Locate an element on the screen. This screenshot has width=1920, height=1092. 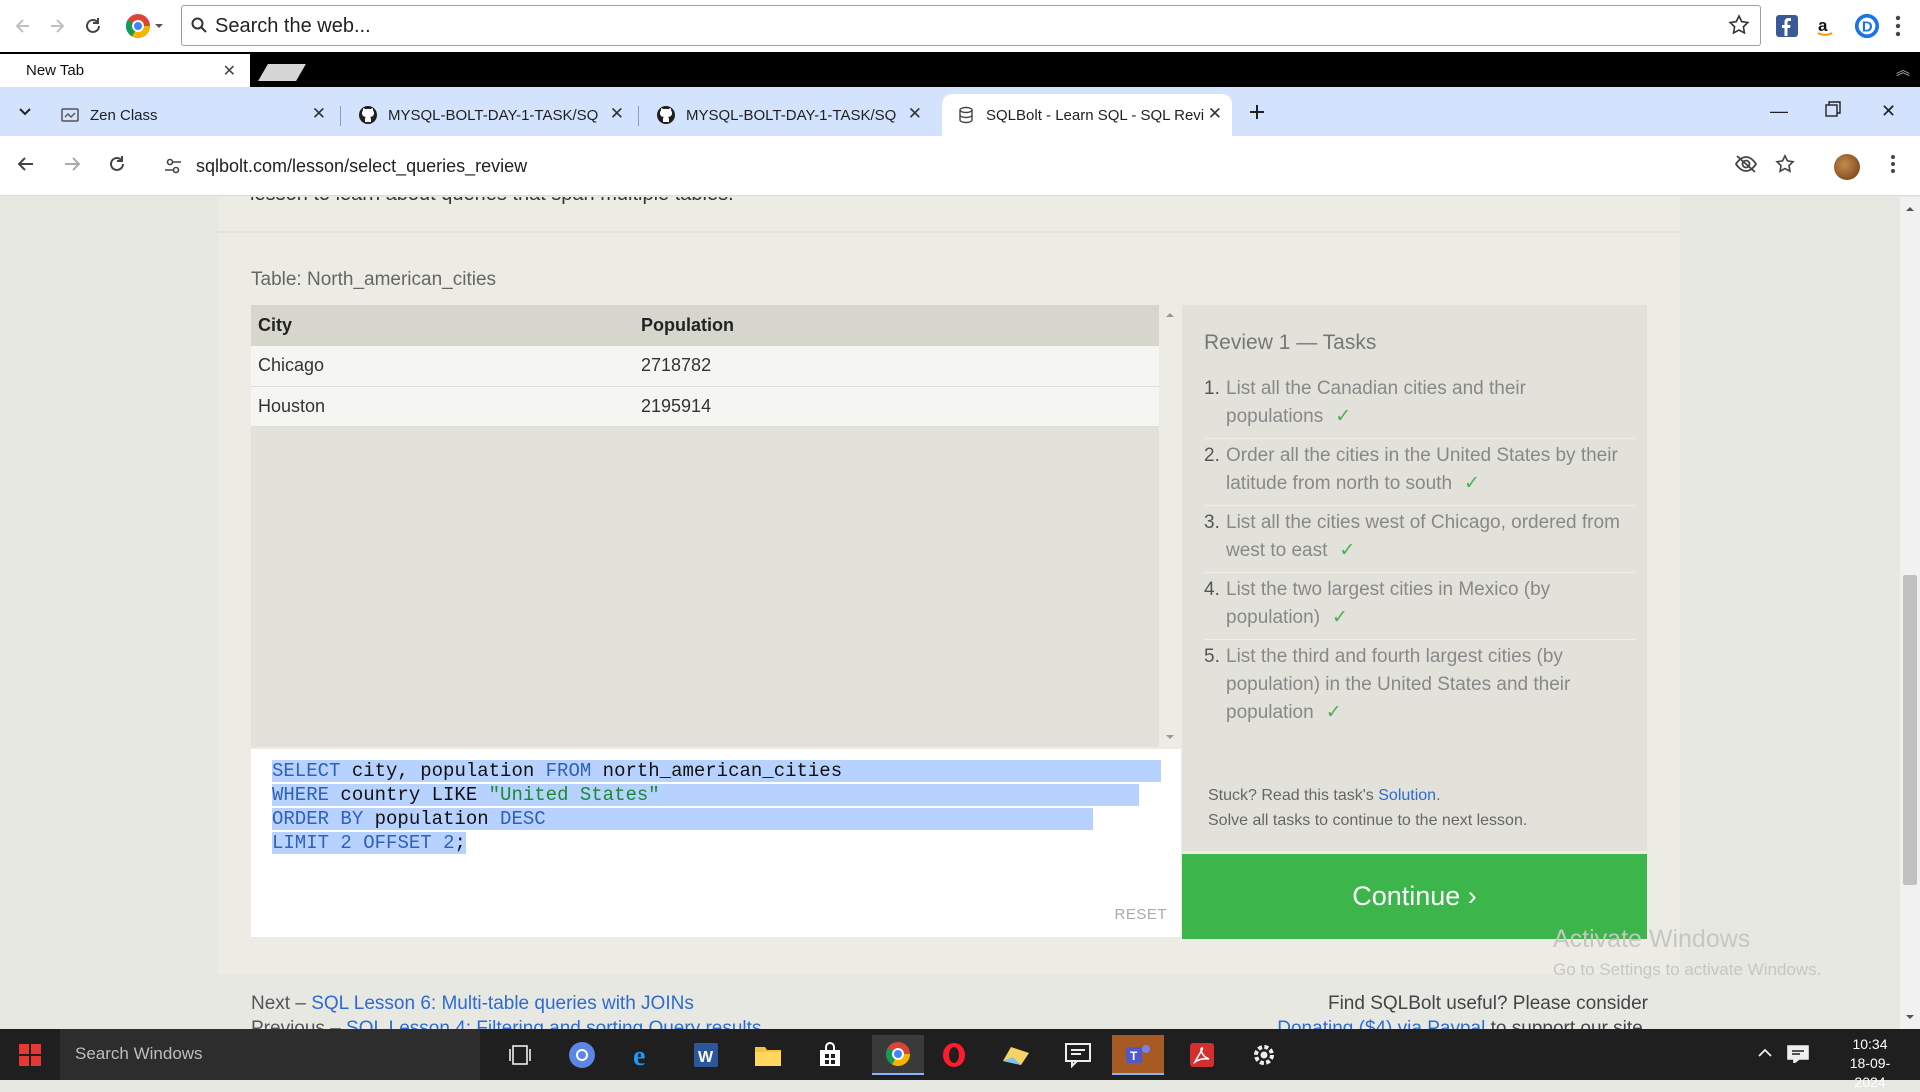
url-input: sqlbolt.com/lesson/select_queries_review is located at coordinates (975, 166).